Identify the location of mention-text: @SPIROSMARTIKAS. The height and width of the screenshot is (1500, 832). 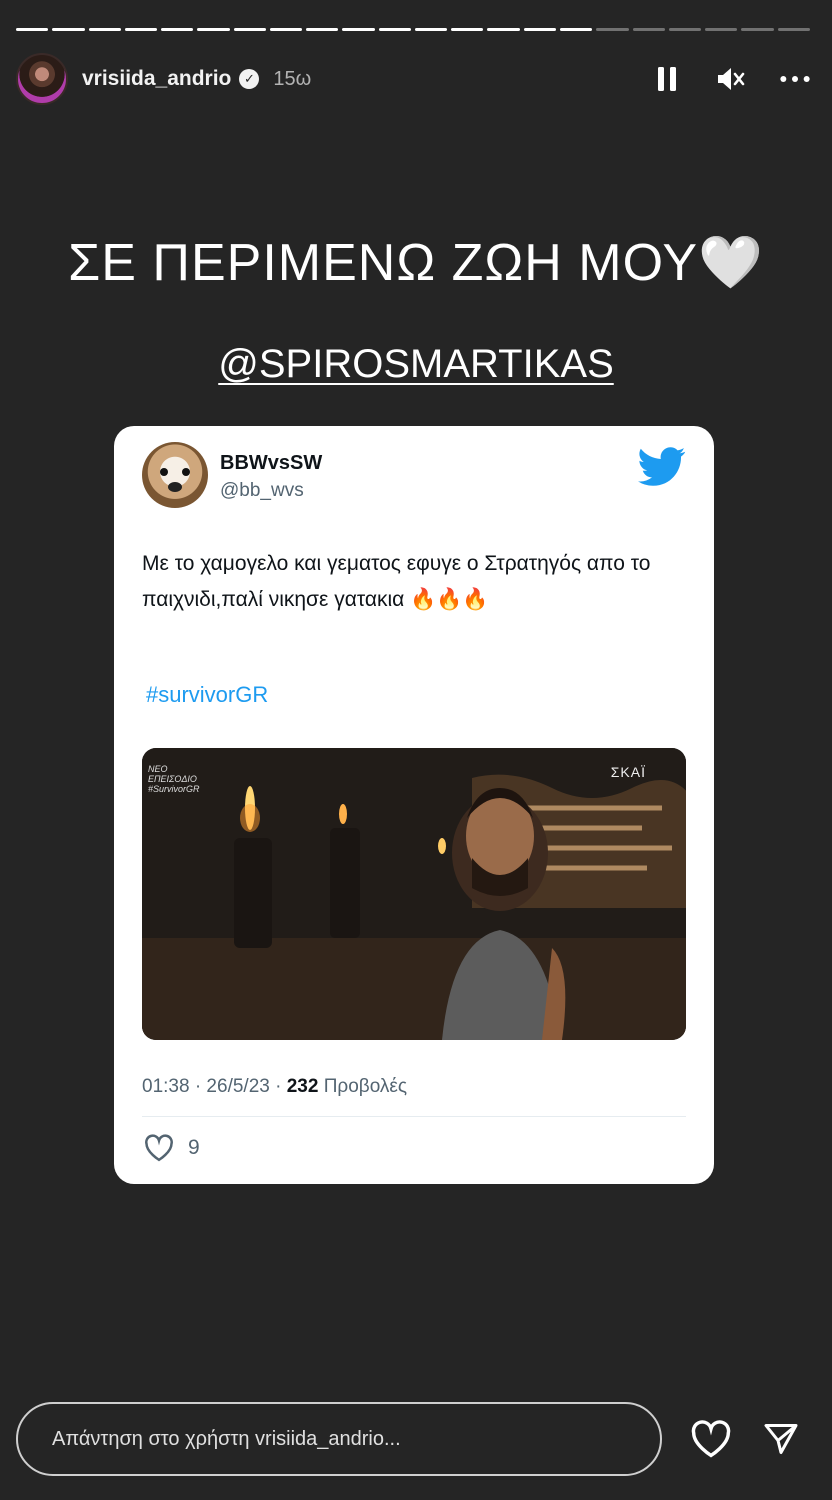
(416, 364).